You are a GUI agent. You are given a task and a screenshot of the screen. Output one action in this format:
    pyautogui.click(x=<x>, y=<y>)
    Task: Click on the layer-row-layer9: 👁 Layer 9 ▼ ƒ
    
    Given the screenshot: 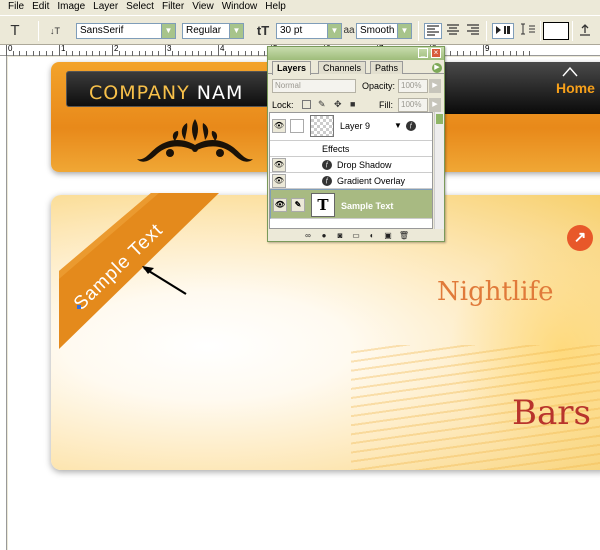 What is the action you would take?
    pyautogui.click(x=351, y=127)
    